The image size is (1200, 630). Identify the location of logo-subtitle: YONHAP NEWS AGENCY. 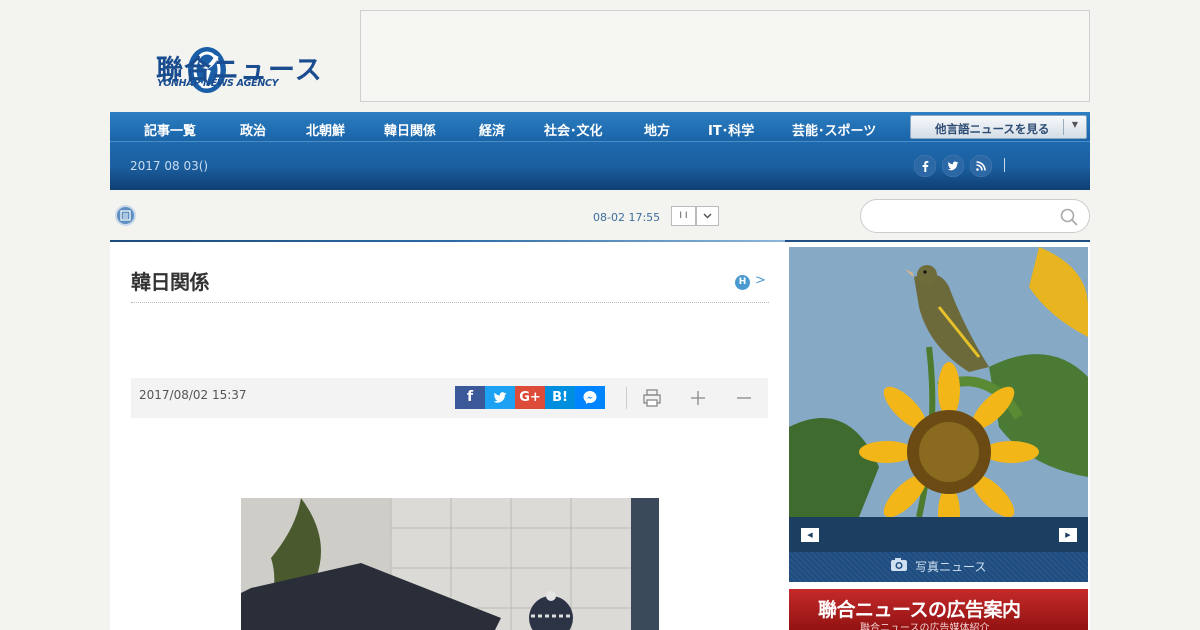
(218, 83).